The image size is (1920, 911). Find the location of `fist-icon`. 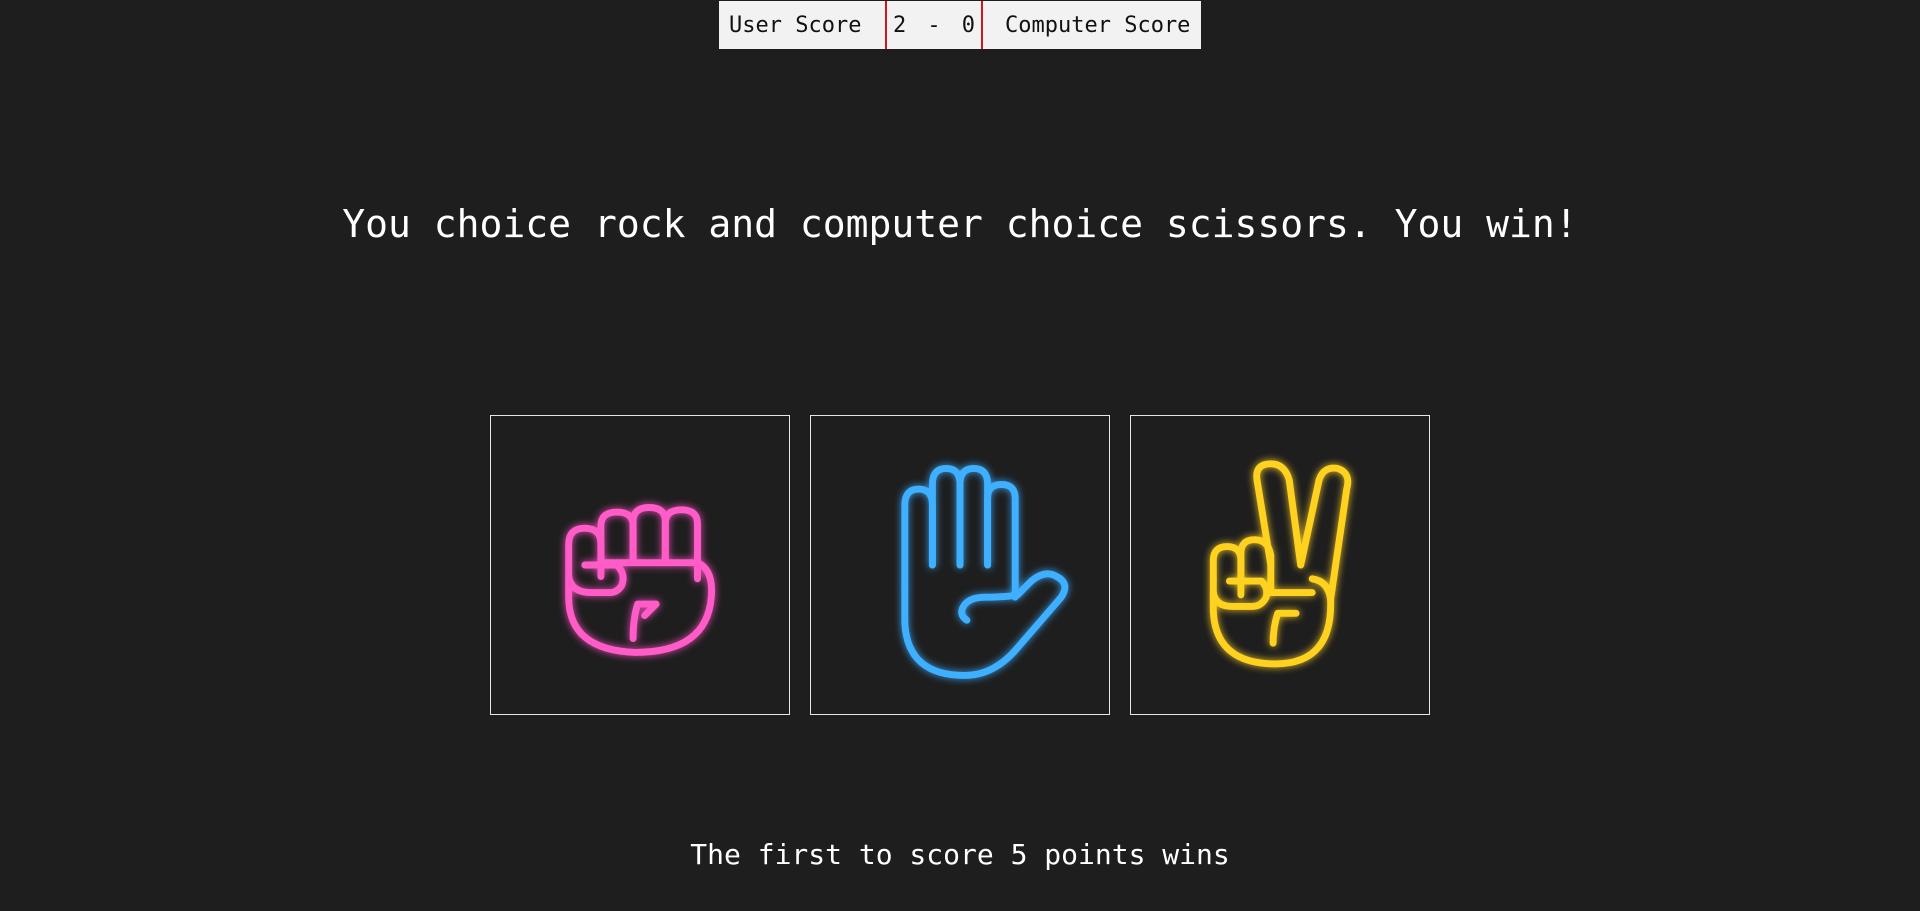

fist-icon is located at coordinates (640, 580).